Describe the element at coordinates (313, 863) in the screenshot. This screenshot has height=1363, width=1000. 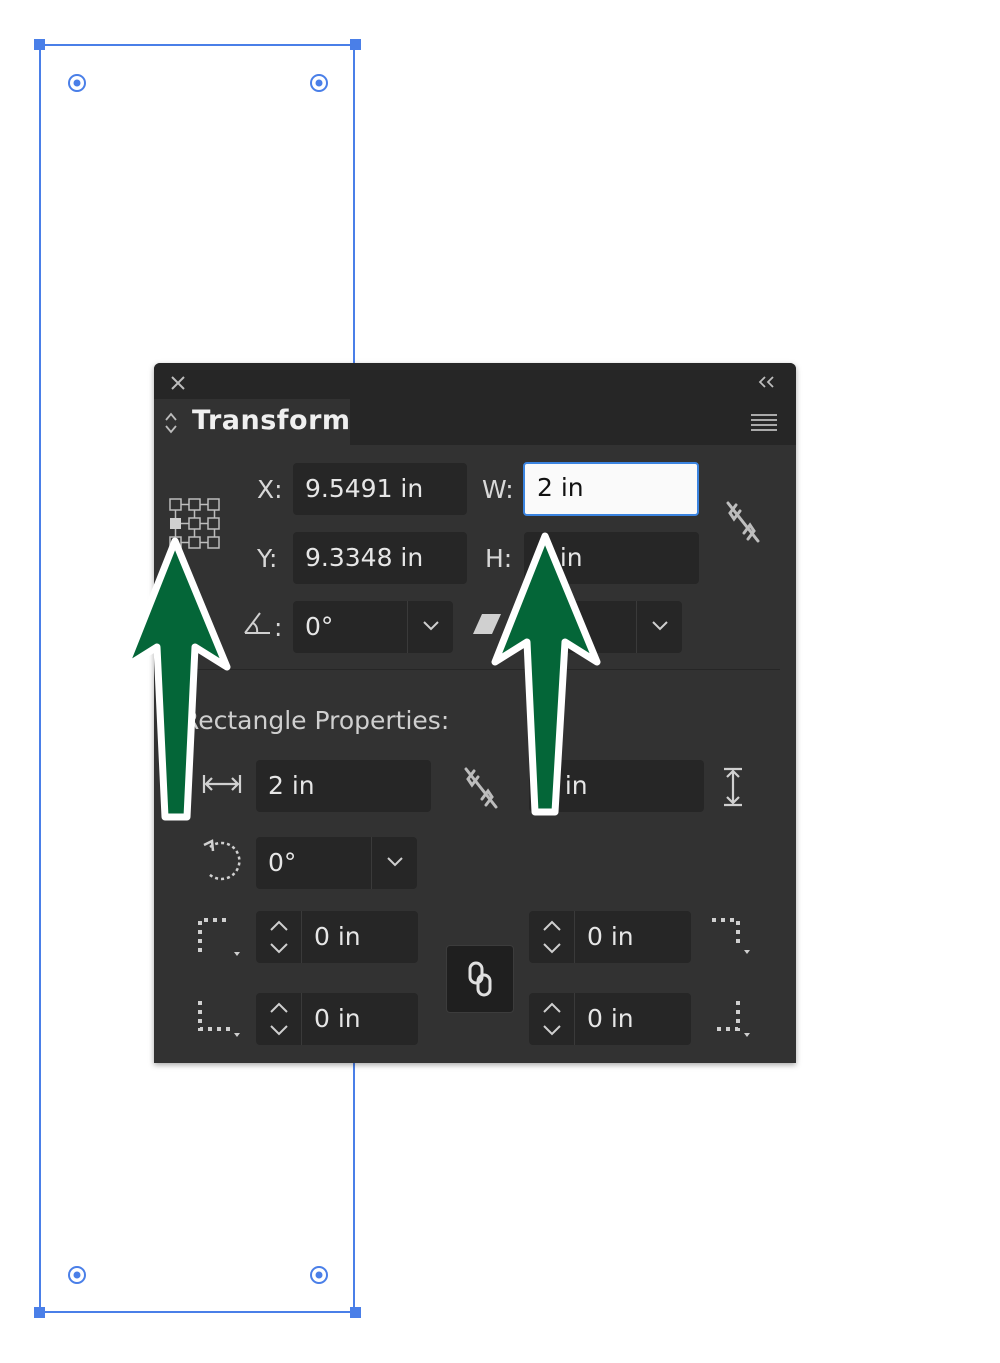
I see `rect-rotation-field: 0°` at that location.